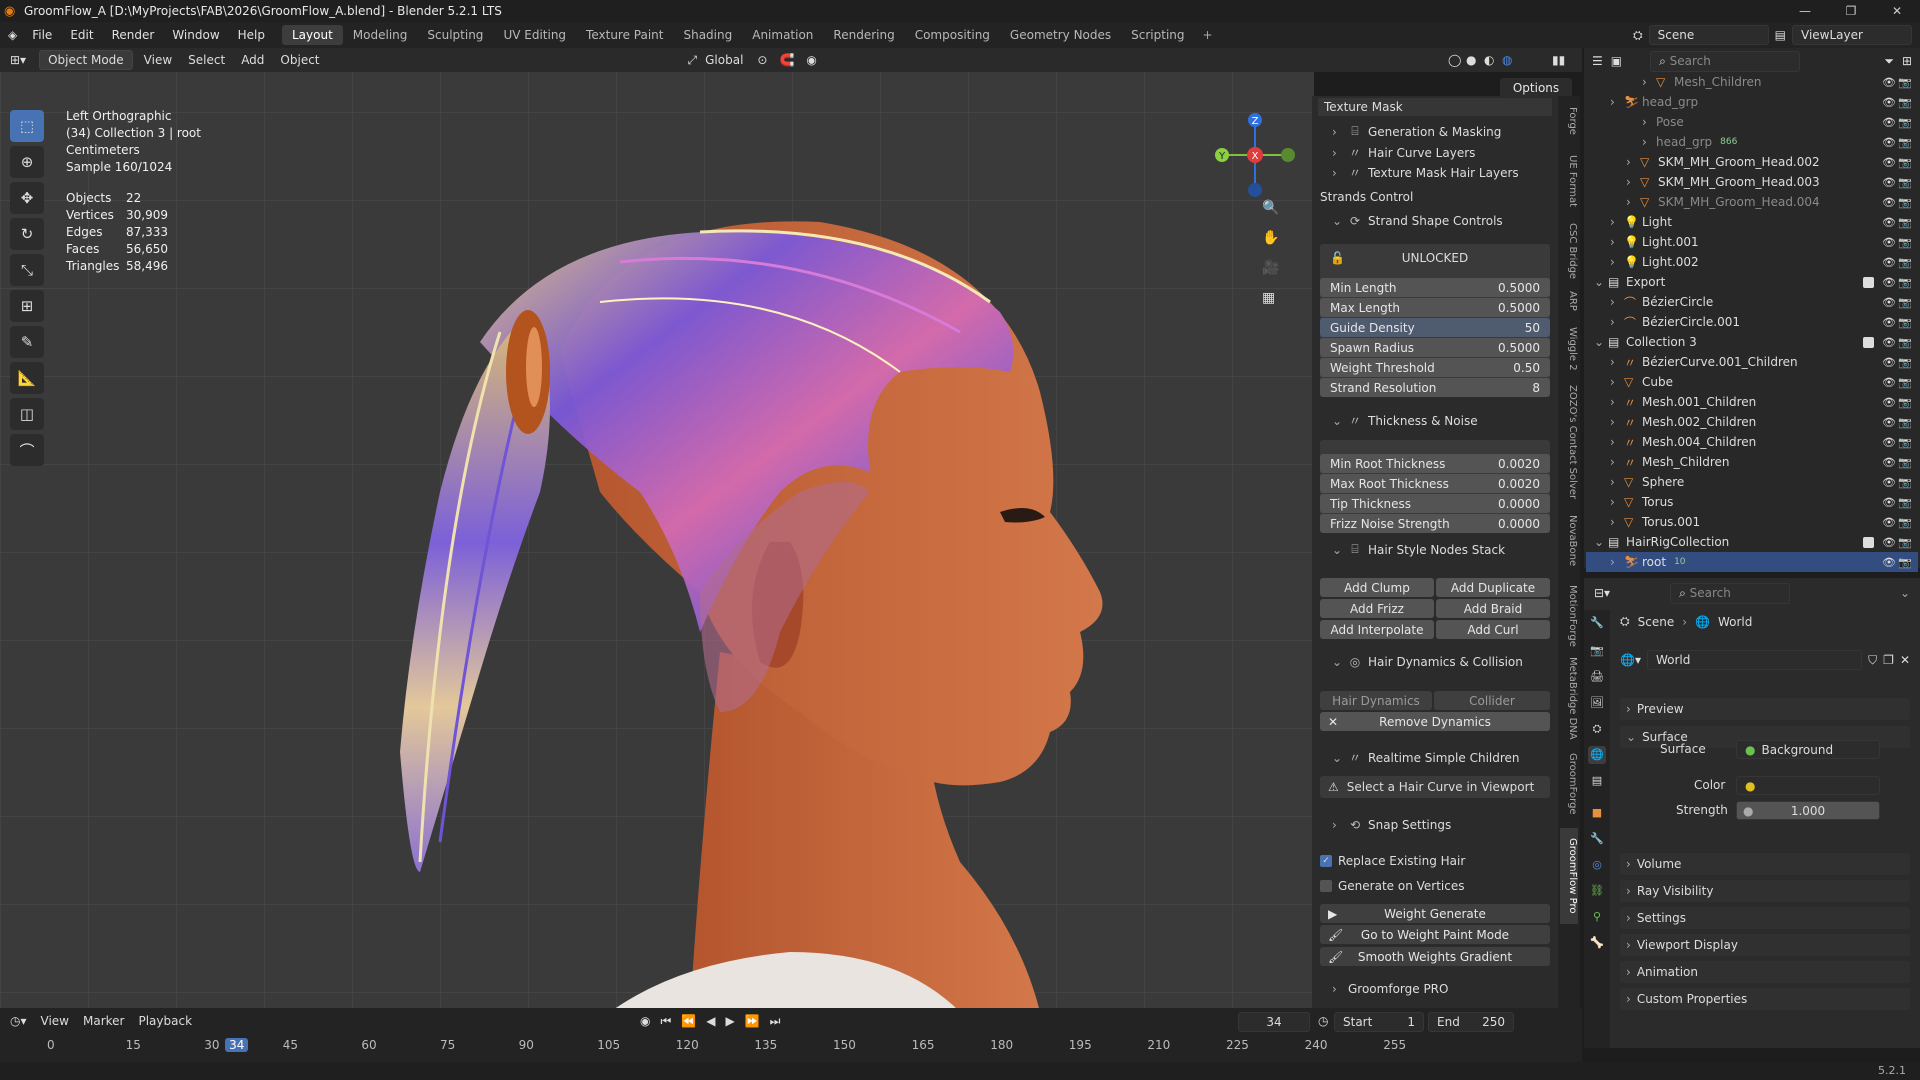 The image size is (1920, 1080). Describe the element at coordinates (1808, 810) in the screenshot. I see `strength-field: ● 1.000` at that location.